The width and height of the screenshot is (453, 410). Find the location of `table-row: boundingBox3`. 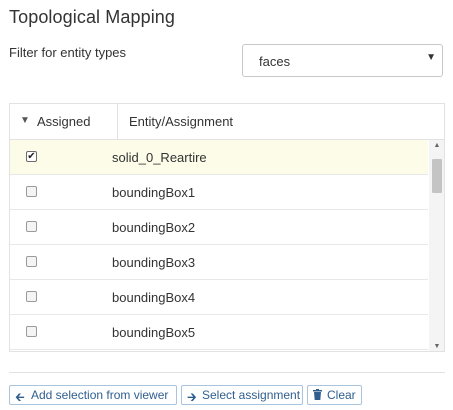

table-row: boundingBox3 is located at coordinates (219, 262).